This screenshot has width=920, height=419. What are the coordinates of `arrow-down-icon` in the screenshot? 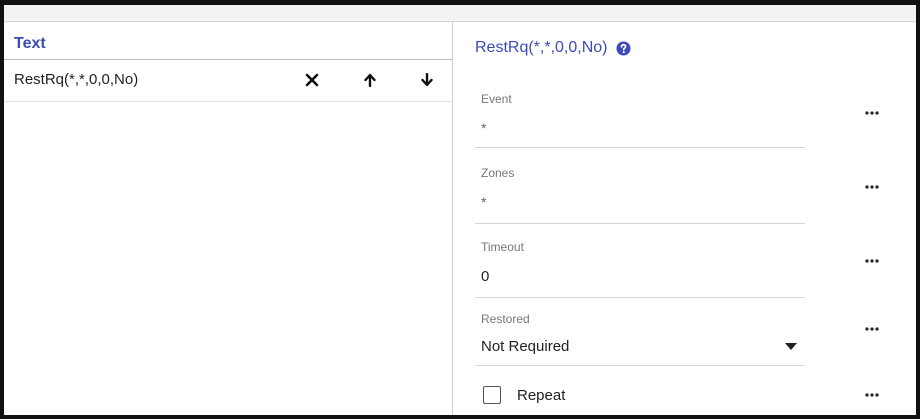 It's located at (427, 80).